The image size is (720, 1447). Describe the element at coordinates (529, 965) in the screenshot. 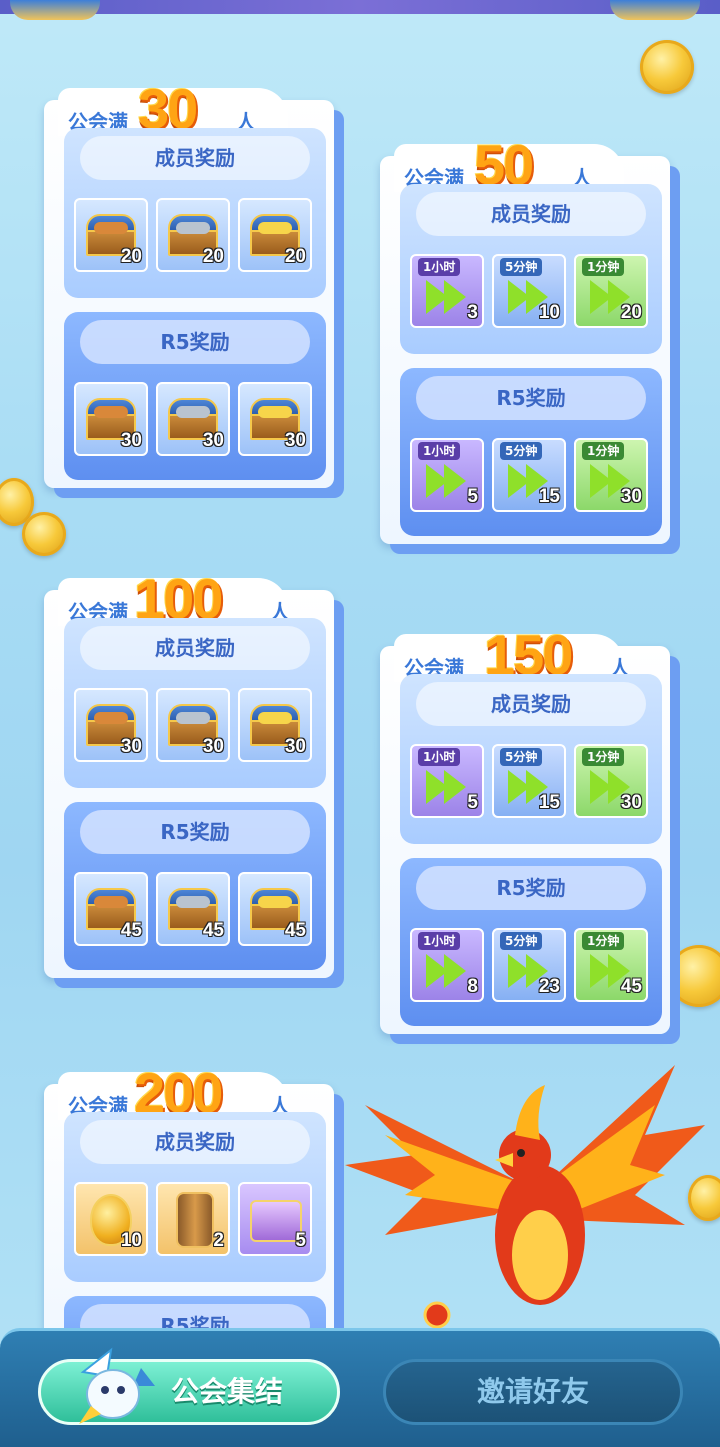

I see `speedup-item: 5分钟 23` at that location.